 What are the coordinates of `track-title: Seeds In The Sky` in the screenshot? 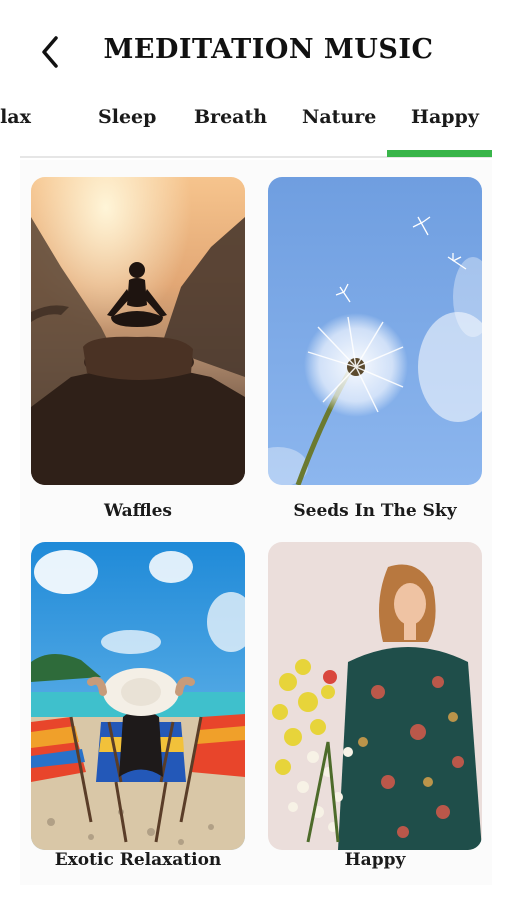 It's located at (375, 511).